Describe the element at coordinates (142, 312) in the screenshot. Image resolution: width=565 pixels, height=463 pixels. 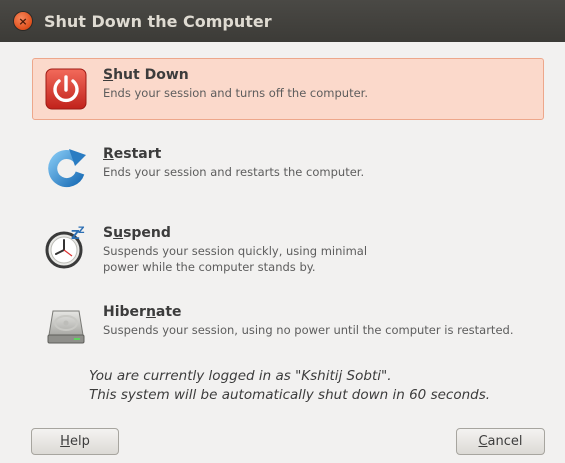
I see `option-label: Hibernate` at that location.